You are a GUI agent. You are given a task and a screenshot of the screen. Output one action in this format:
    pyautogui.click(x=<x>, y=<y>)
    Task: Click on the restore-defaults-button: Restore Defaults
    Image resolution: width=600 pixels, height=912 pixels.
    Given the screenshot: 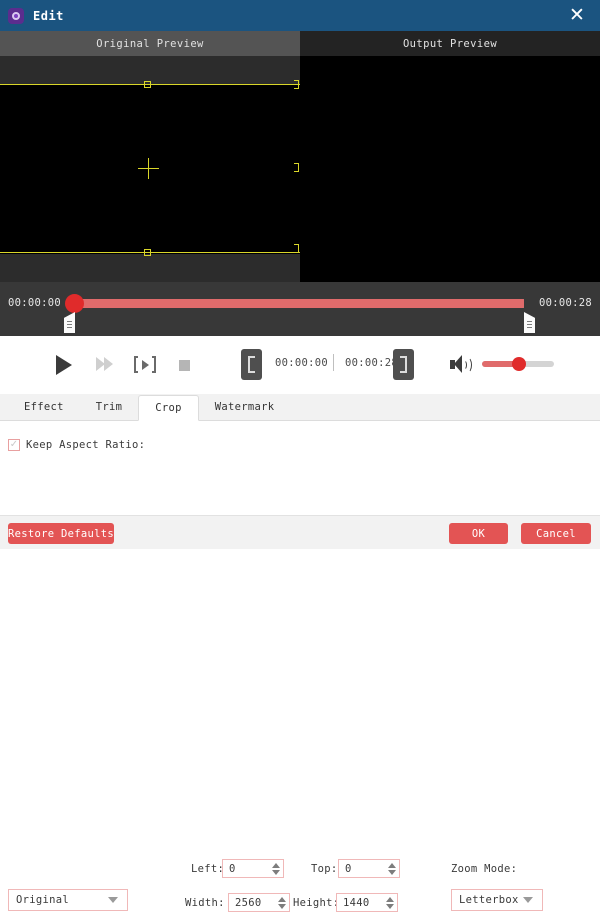 What is the action you would take?
    pyautogui.click(x=61, y=533)
    